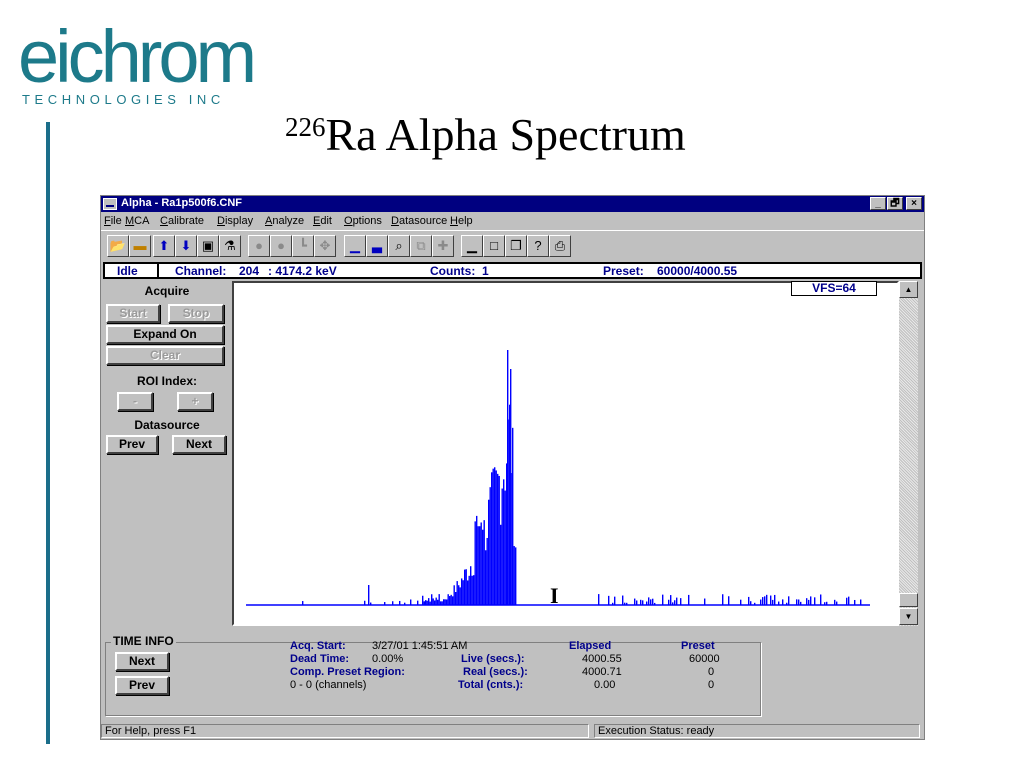  What do you see at coordinates (355, 246) in the screenshot?
I see `spectrum-icon: ▁` at bounding box center [355, 246].